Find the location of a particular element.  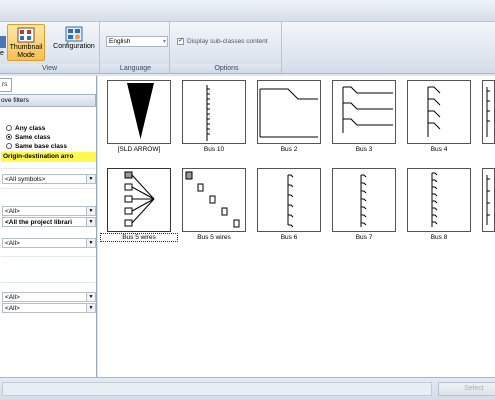

partial-view-label: e is located at coordinates (2, 53).